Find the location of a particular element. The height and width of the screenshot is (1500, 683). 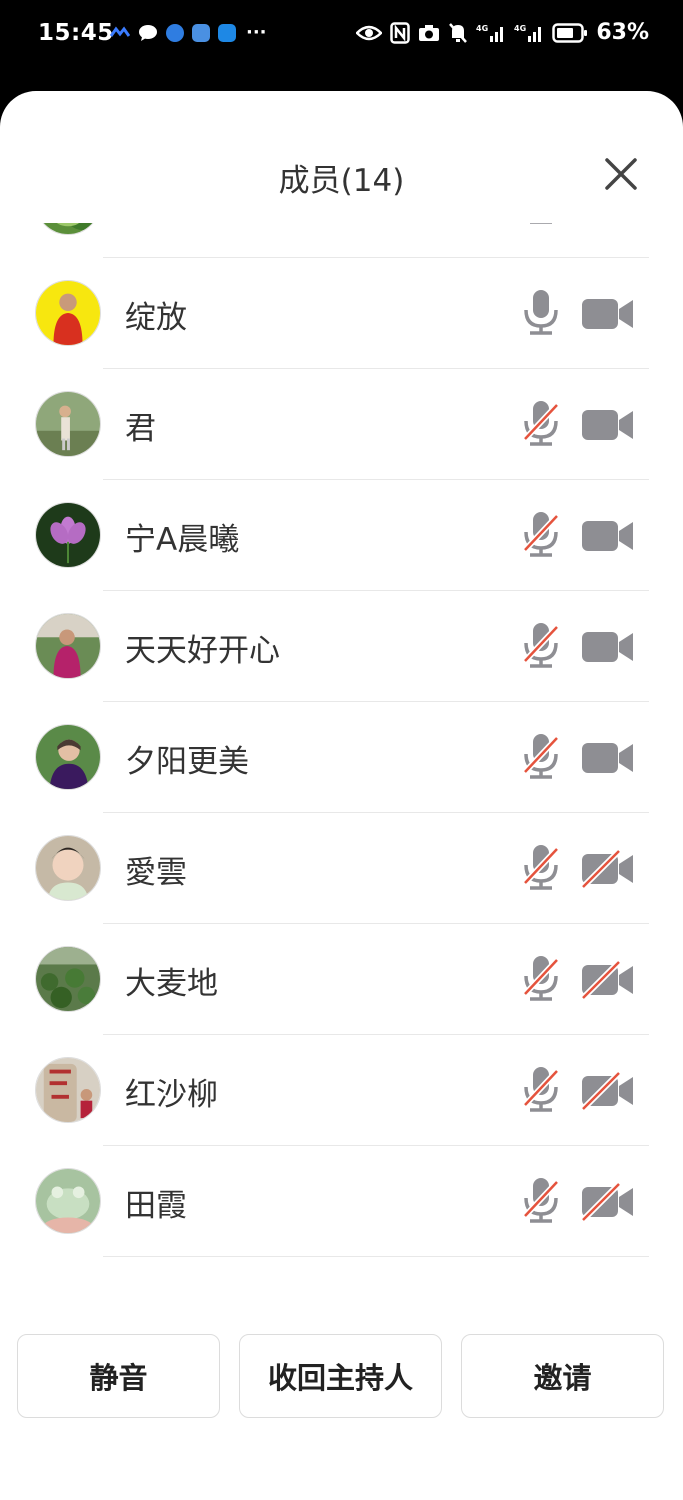

signal-4g-icon-2: 4G is located at coordinates (528, 33).